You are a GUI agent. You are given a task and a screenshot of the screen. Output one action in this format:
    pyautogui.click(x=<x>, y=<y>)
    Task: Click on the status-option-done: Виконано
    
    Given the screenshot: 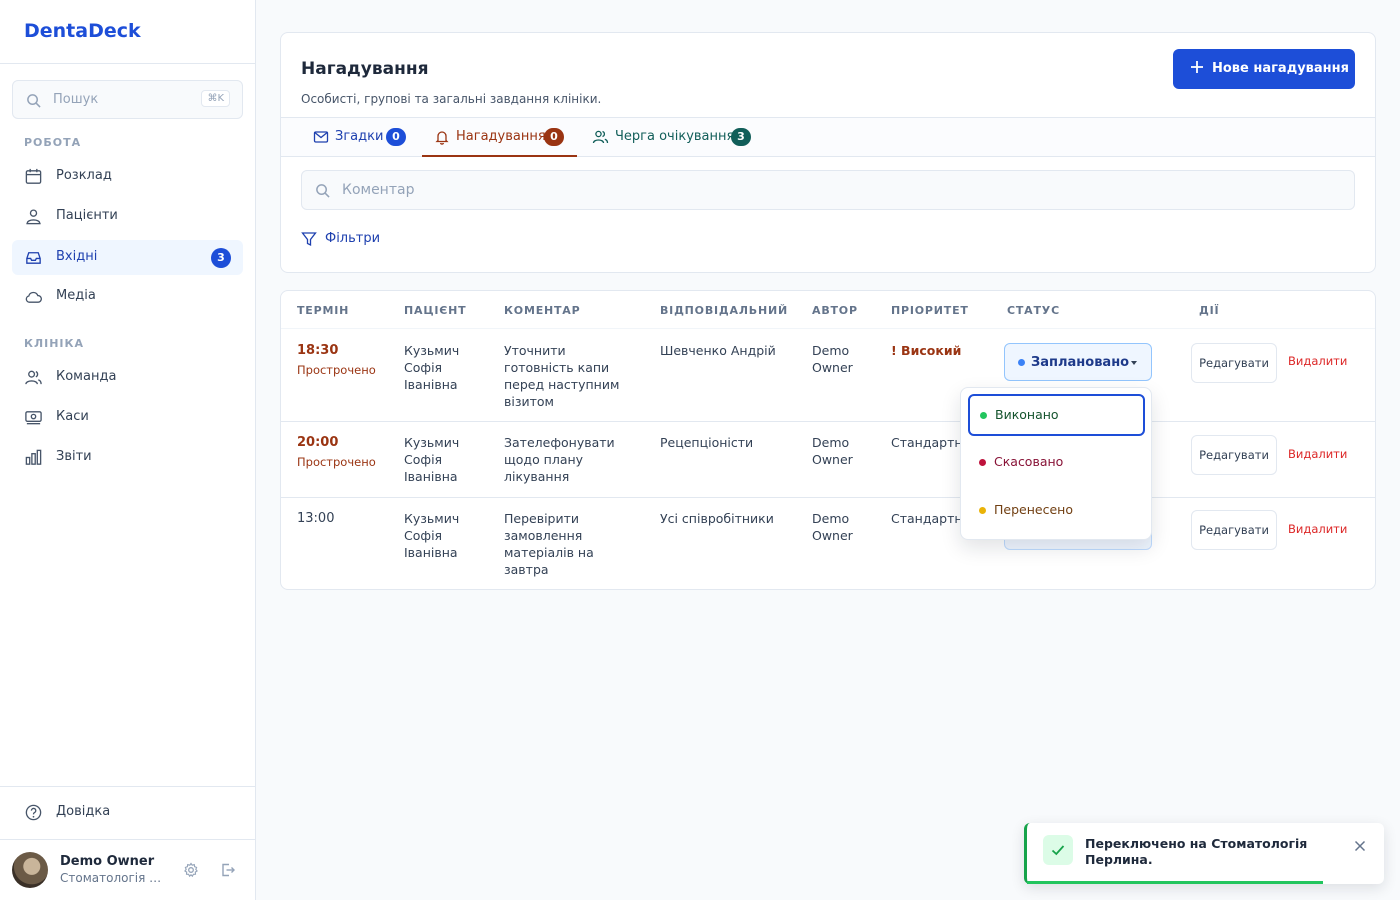 What is the action you would take?
    pyautogui.click(x=1056, y=415)
    